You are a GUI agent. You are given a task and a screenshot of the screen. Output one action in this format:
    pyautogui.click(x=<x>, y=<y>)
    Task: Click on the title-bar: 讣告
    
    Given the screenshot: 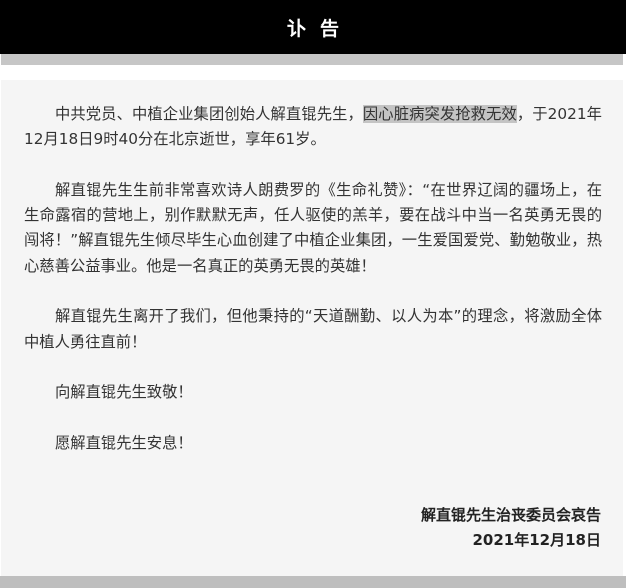 What is the action you would take?
    pyautogui.click(x=313, y=27)
    